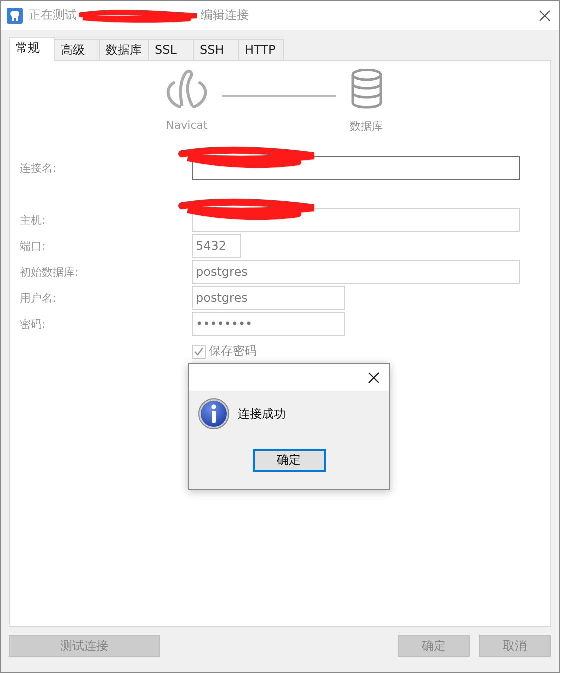 This screenshot has height=675, width=562. I want to click on input-field: ••••••••, so click(268, 324).